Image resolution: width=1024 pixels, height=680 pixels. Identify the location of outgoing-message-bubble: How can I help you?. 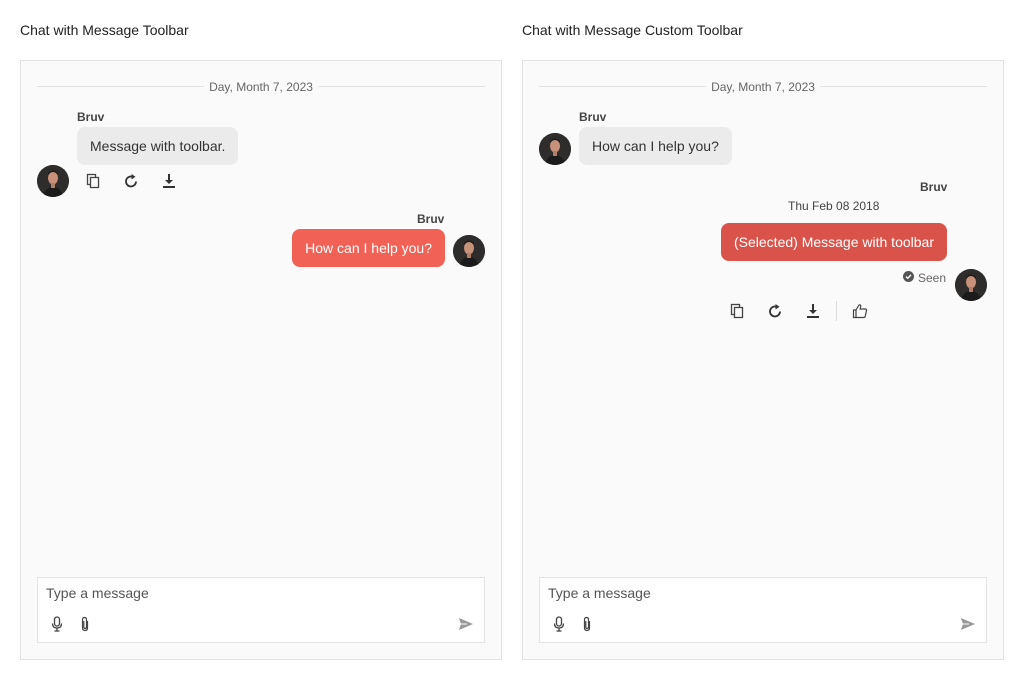
(368, 248).